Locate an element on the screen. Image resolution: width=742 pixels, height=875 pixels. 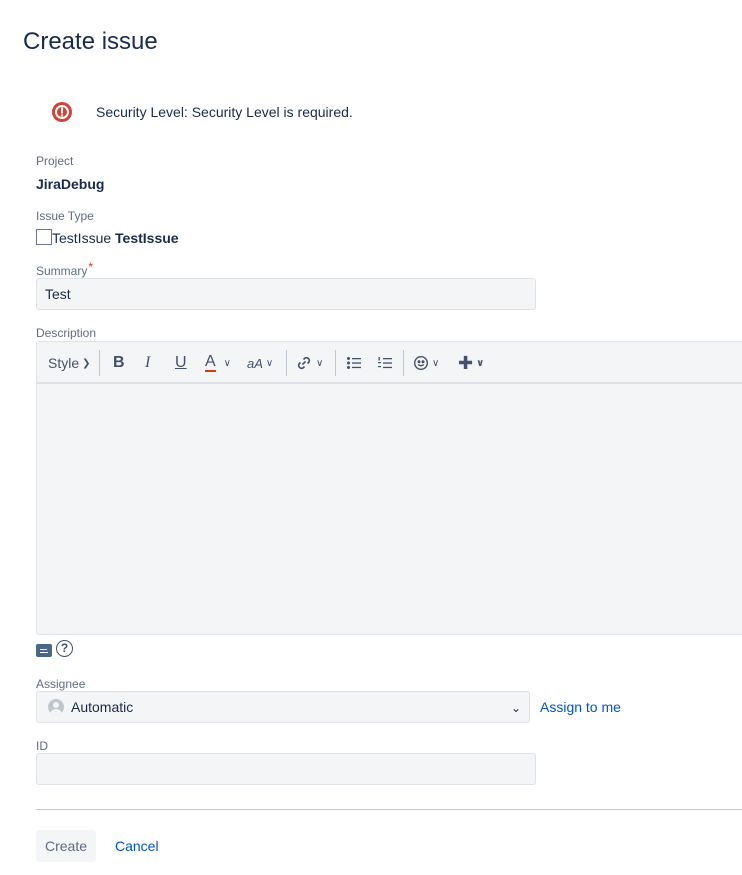
link-icon is located at coordinates (304, 363).